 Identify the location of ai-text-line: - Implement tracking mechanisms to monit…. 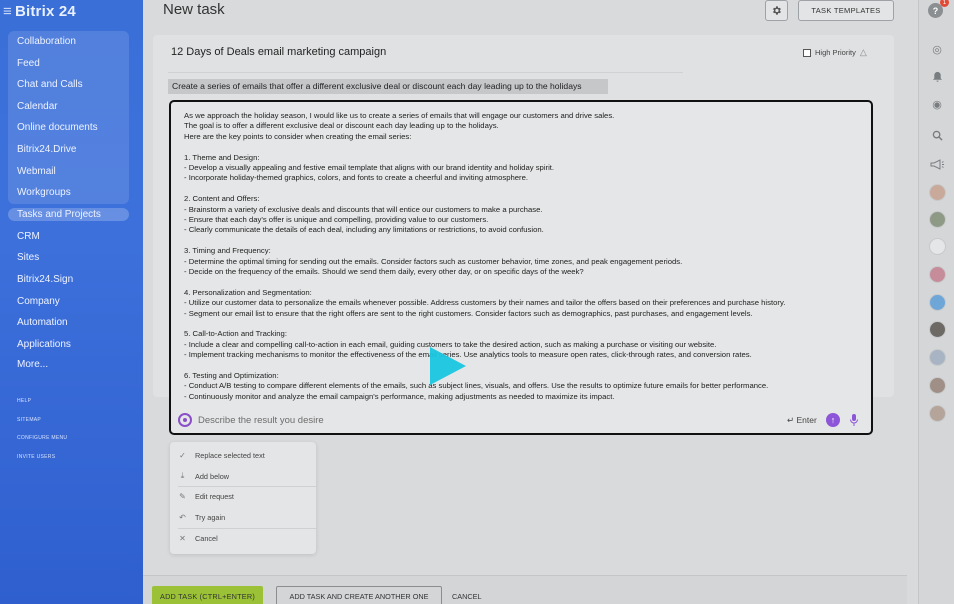
(468, 355).